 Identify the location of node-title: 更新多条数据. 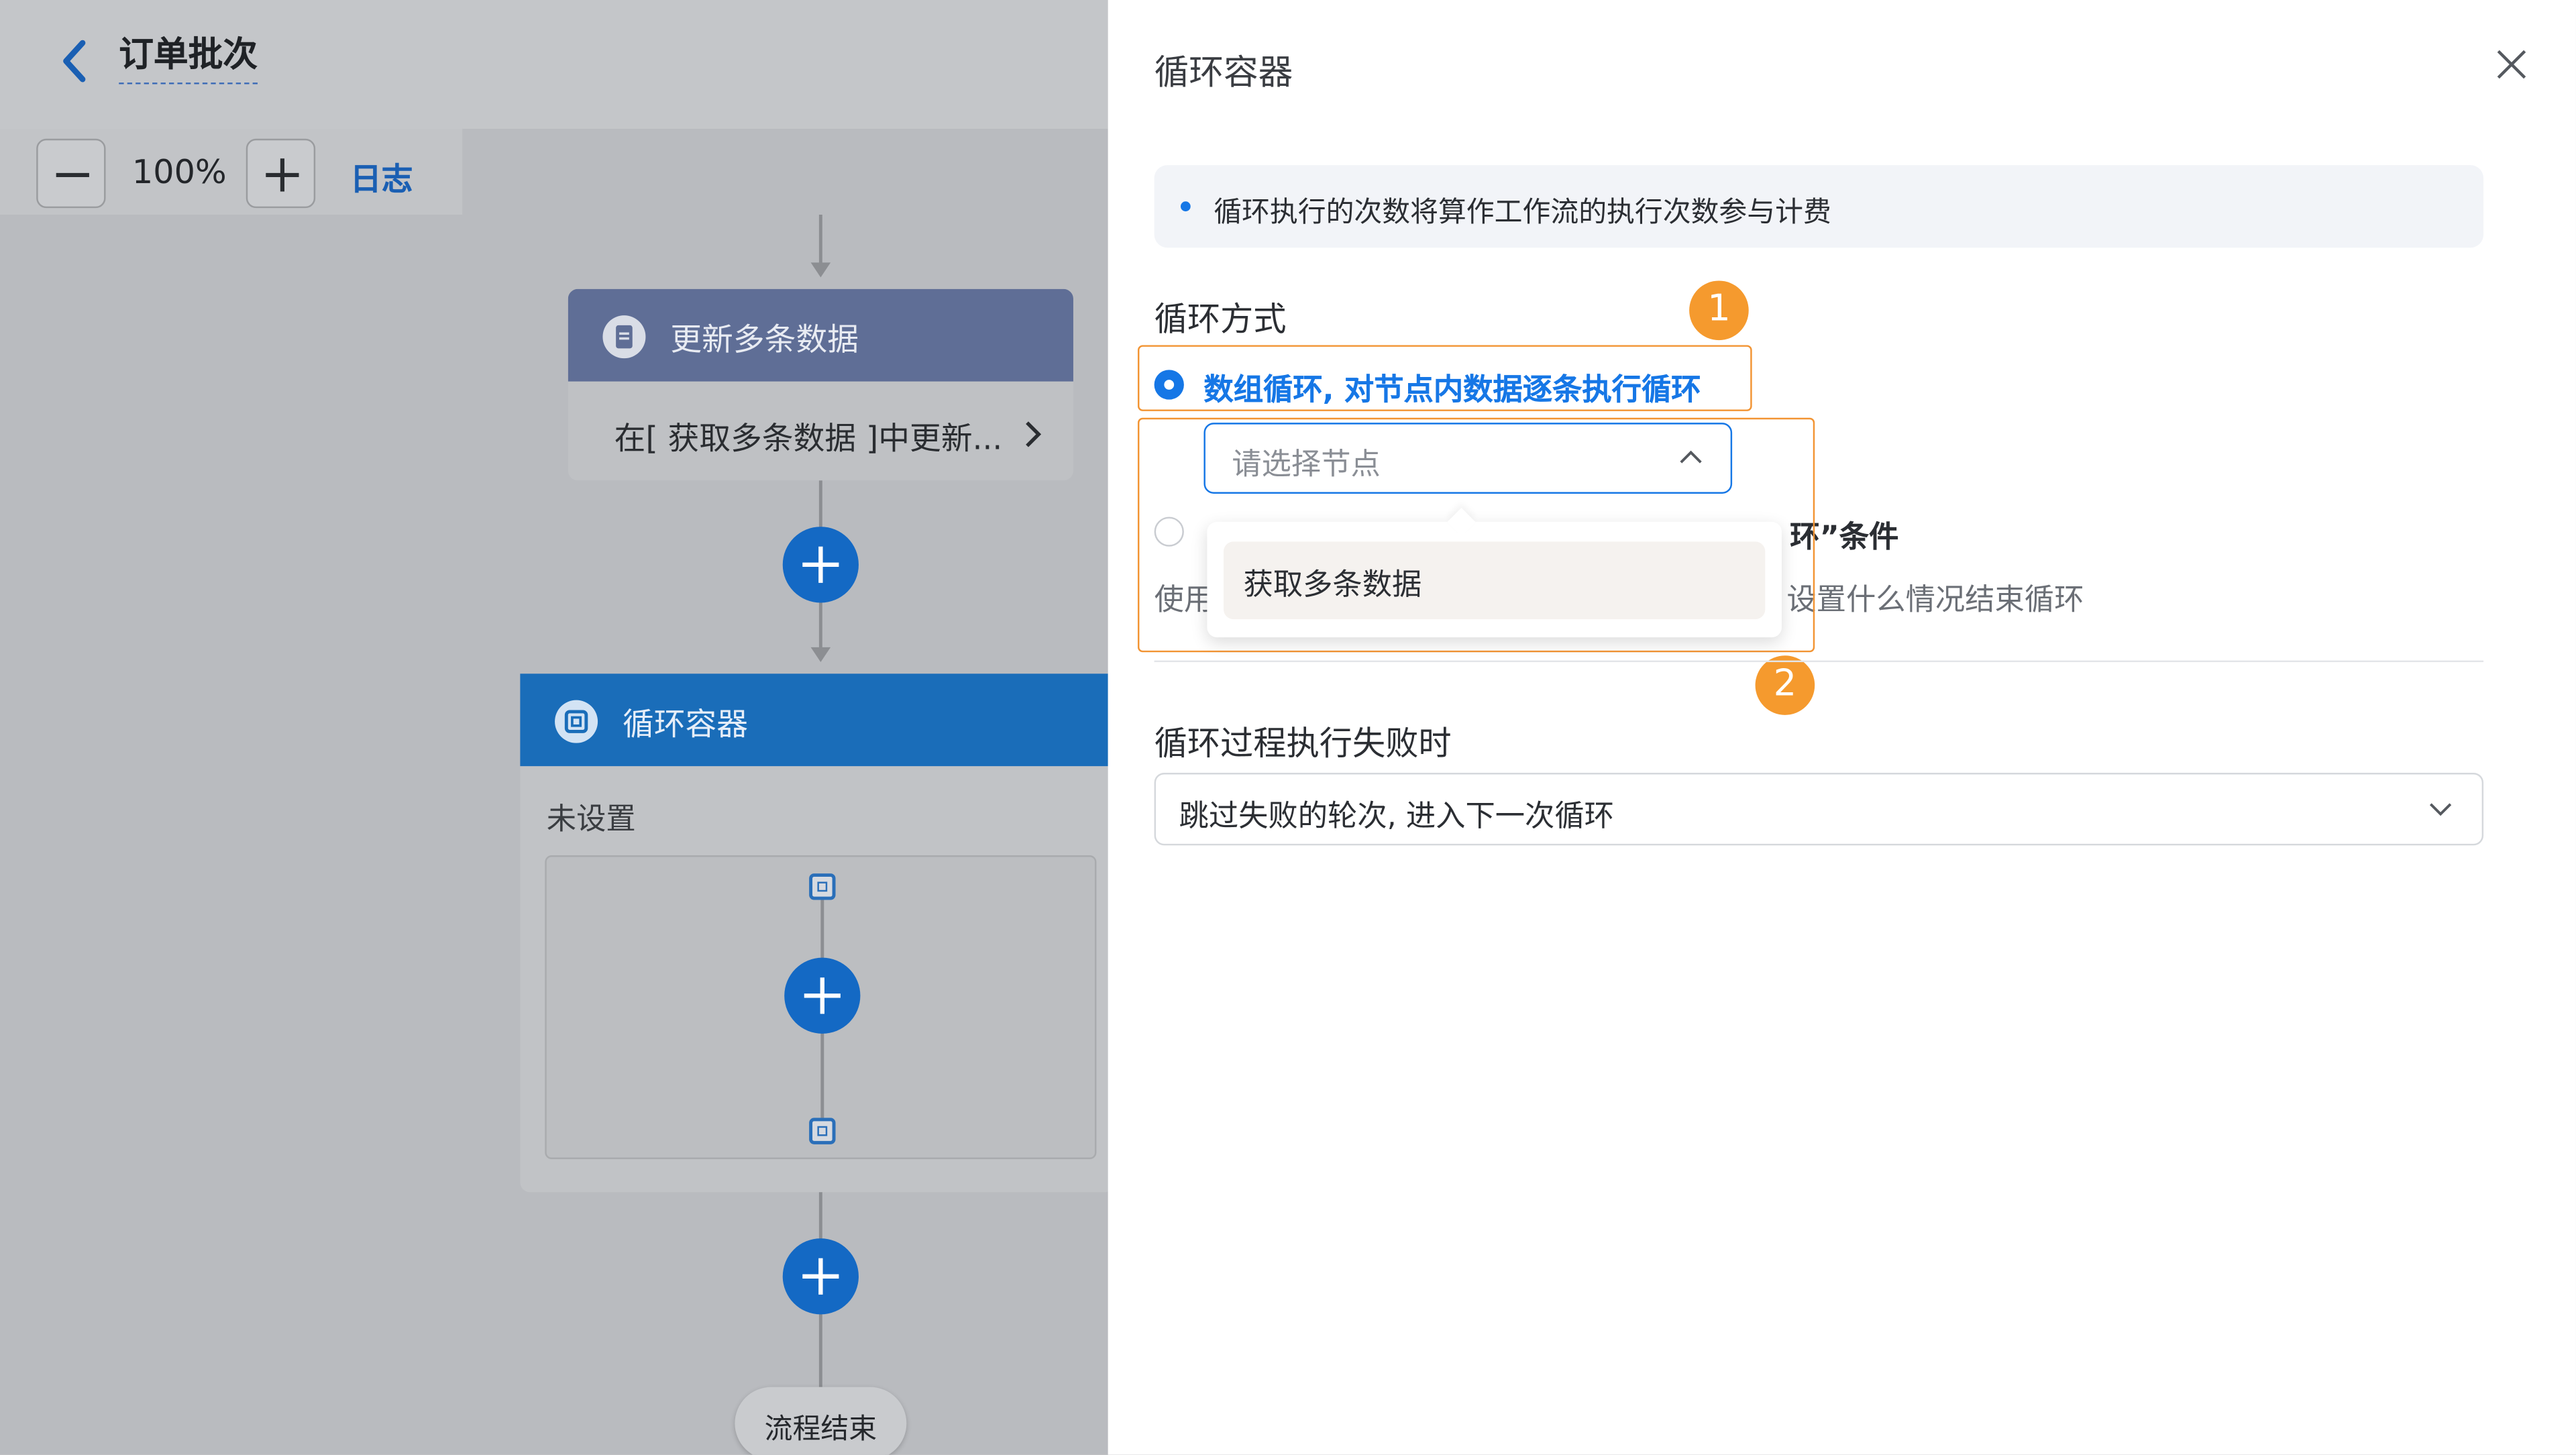
(764, 340).